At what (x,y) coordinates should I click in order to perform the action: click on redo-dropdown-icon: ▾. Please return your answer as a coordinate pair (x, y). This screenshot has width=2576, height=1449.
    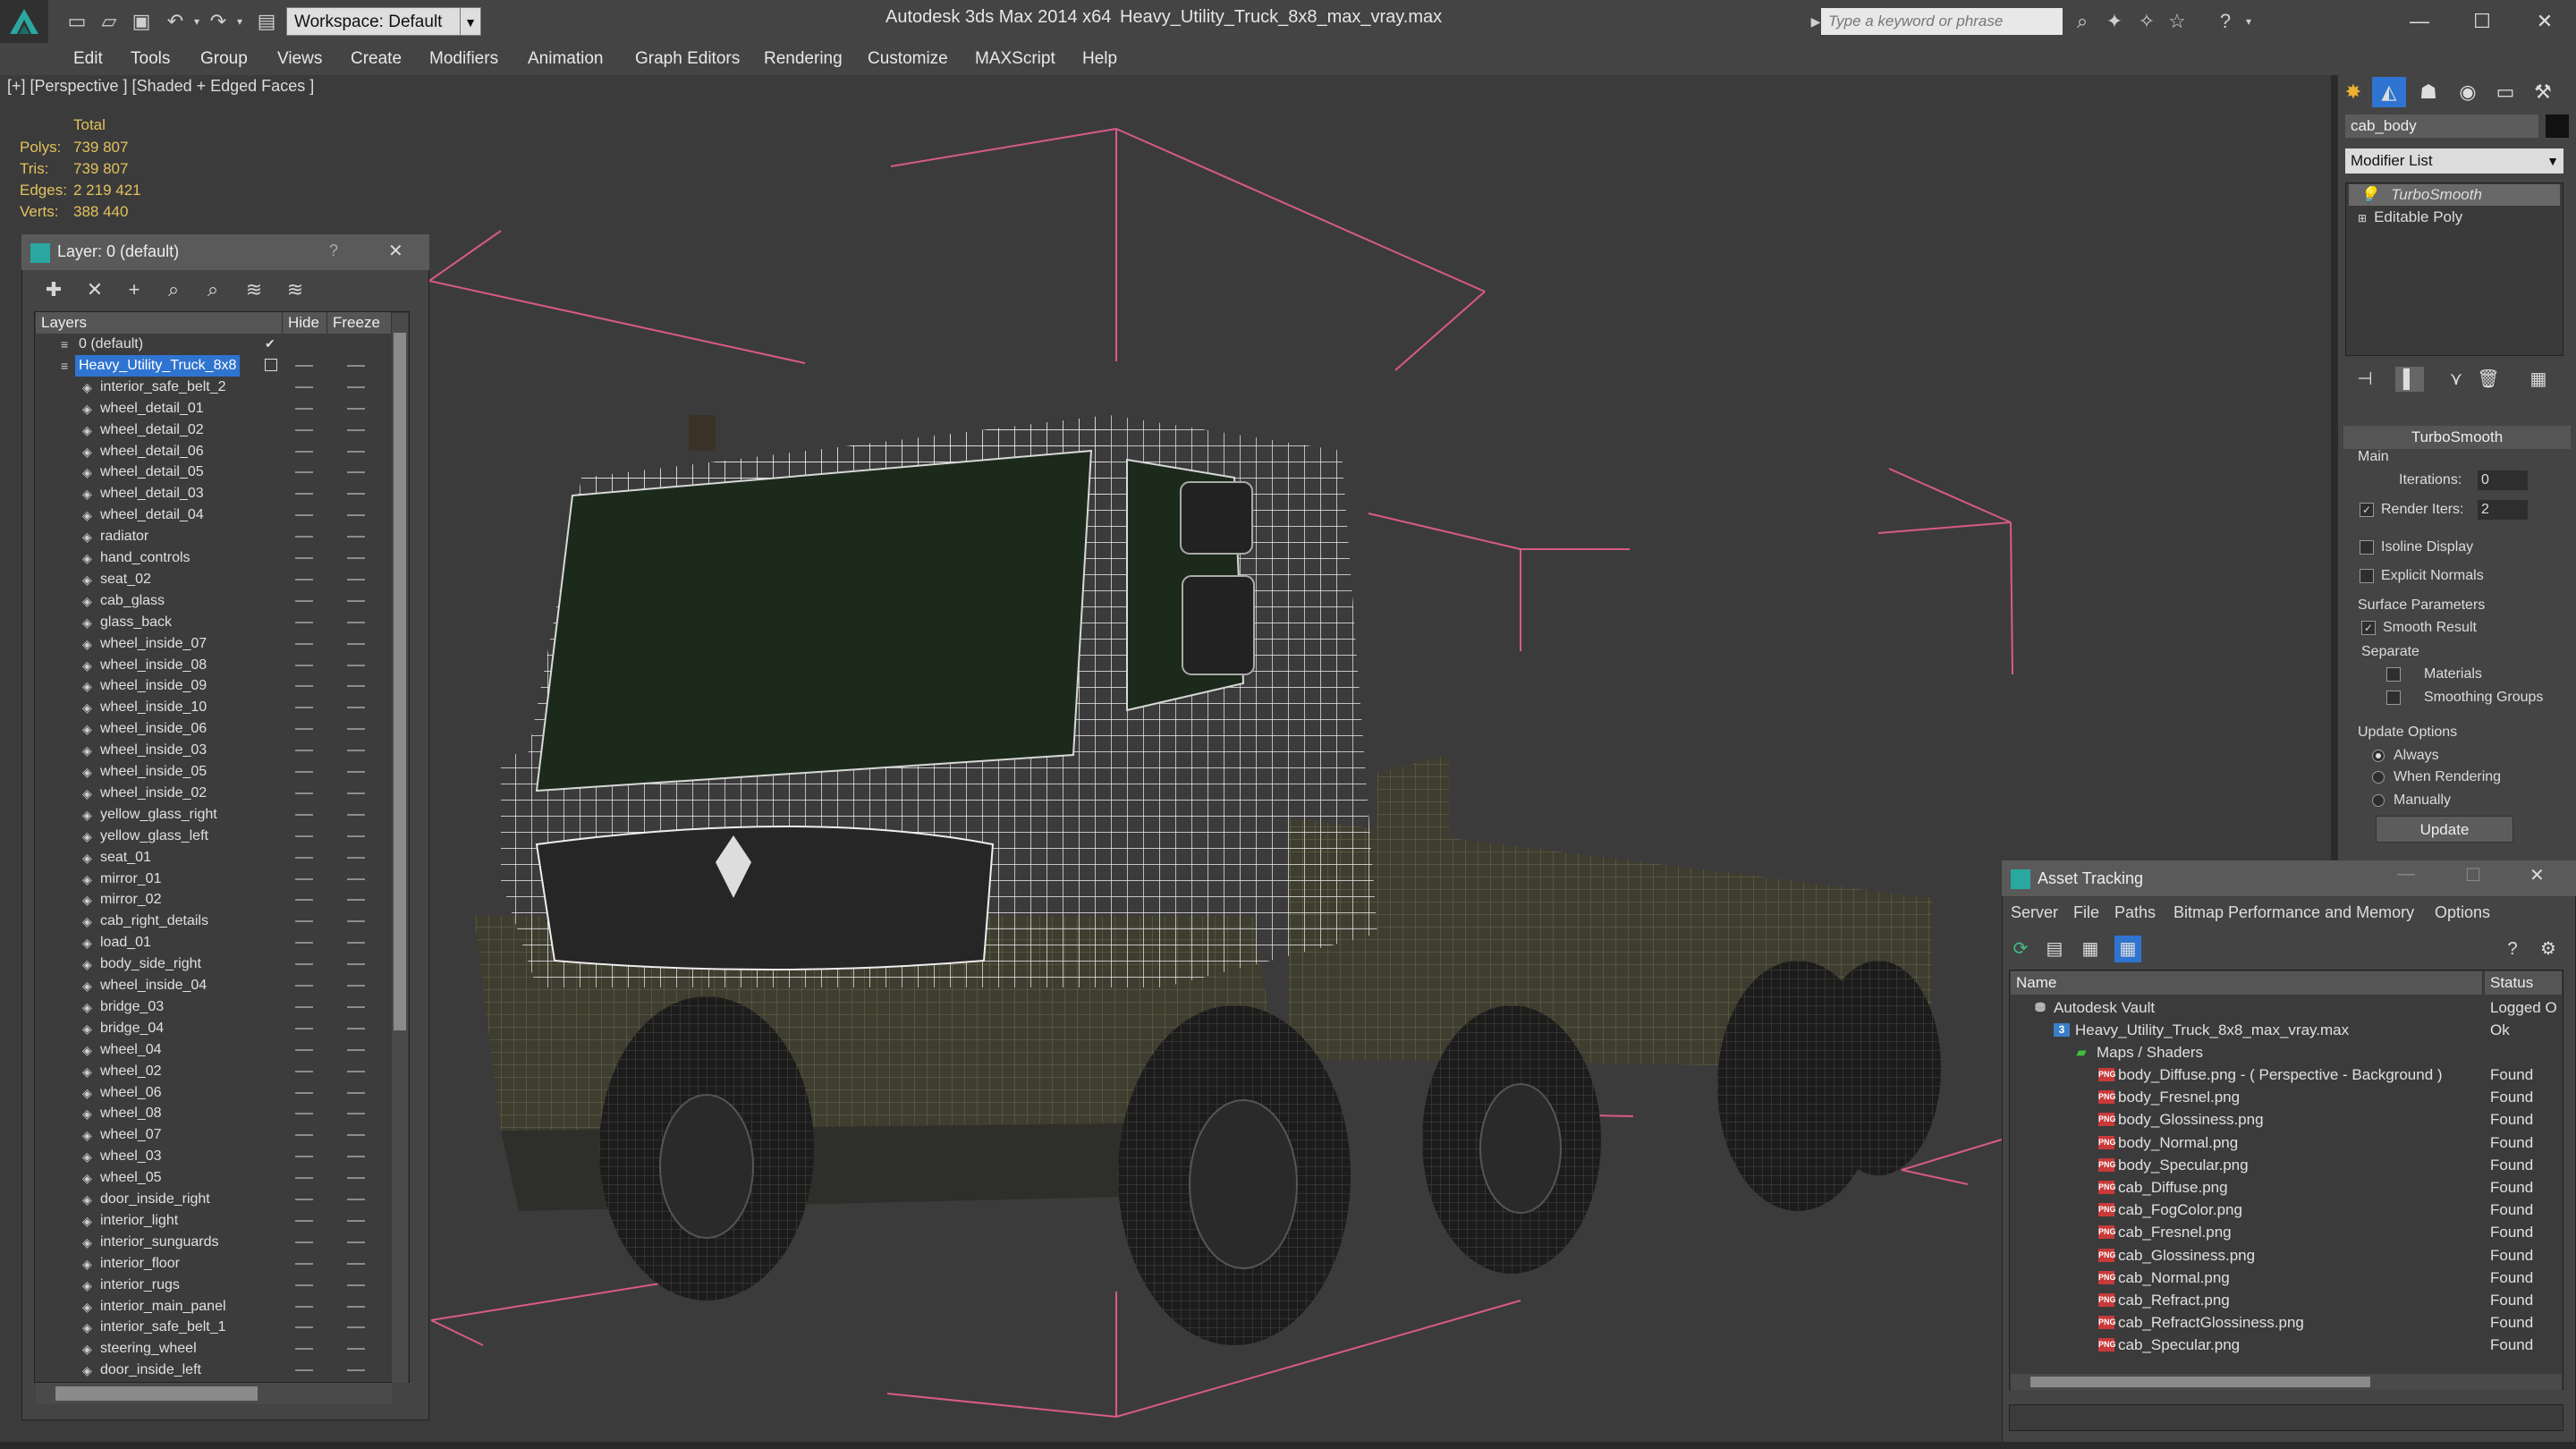
    Looking at the image, I should click on (239, 21).